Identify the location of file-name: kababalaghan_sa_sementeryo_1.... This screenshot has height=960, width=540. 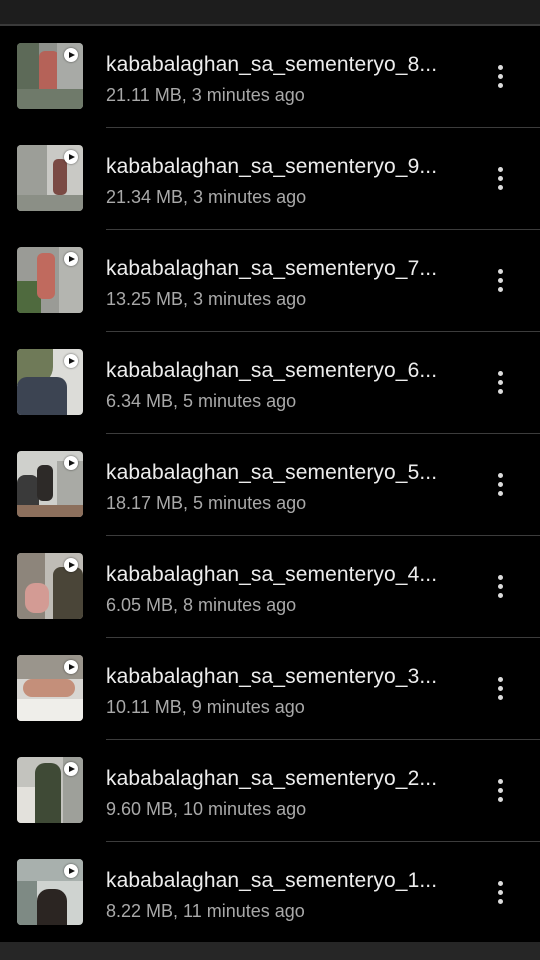
(272, 880).